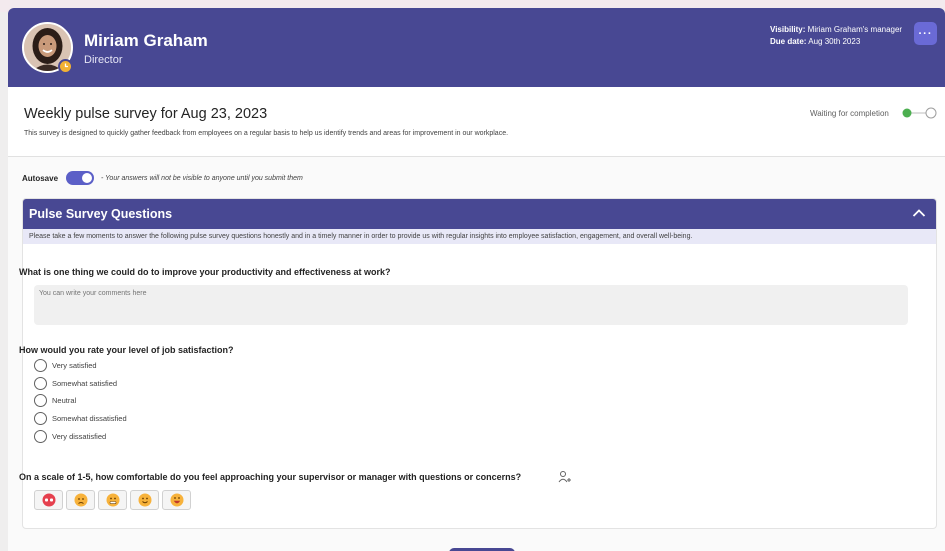  What do you see at coordinates (176, 500) in the screenshot?
I see `grin-face-icon` at bounding box center [176, 500].